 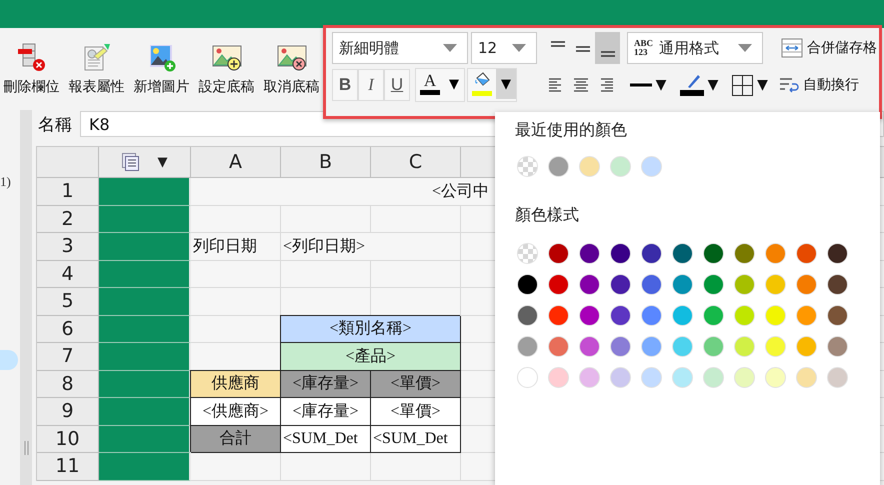 What do you see at coordinates (326, 162) in the screenshot?
I see `column-header: B` at bounding box center [326, 162].